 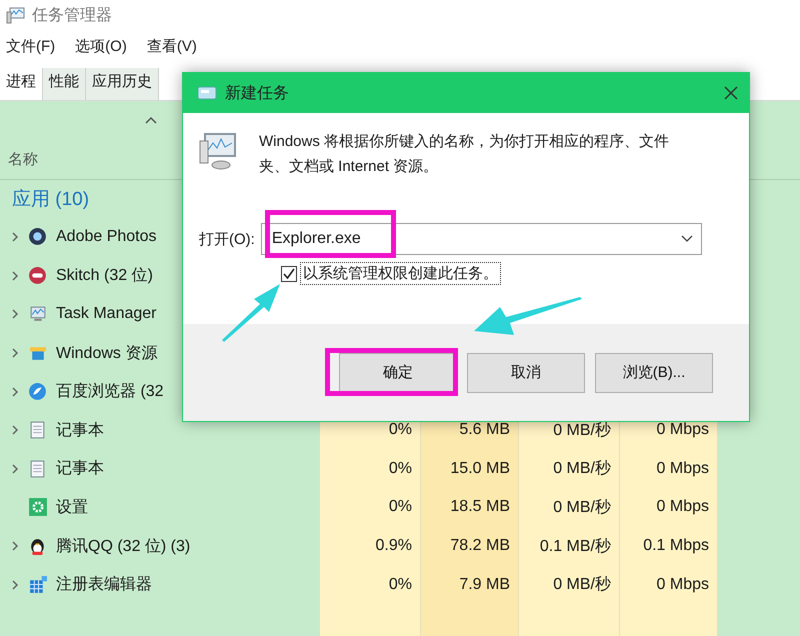 I want to click on close-icon, so click(x=731, y=93).